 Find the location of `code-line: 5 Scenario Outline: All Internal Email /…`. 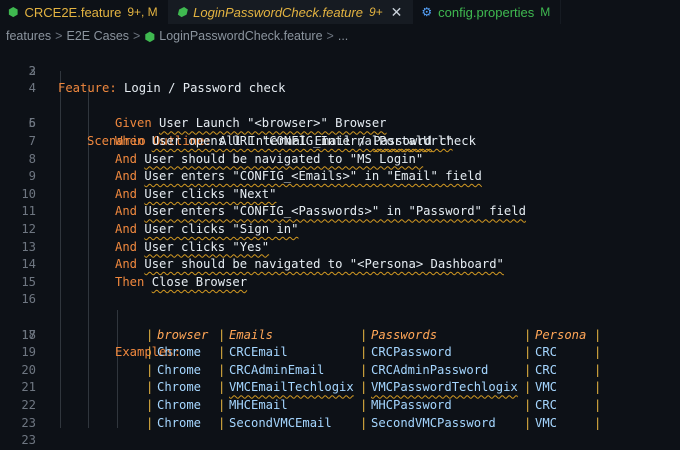

code-line: 5 Scenario Outline: All Internal Email /… is located at coordinates (340, 123).